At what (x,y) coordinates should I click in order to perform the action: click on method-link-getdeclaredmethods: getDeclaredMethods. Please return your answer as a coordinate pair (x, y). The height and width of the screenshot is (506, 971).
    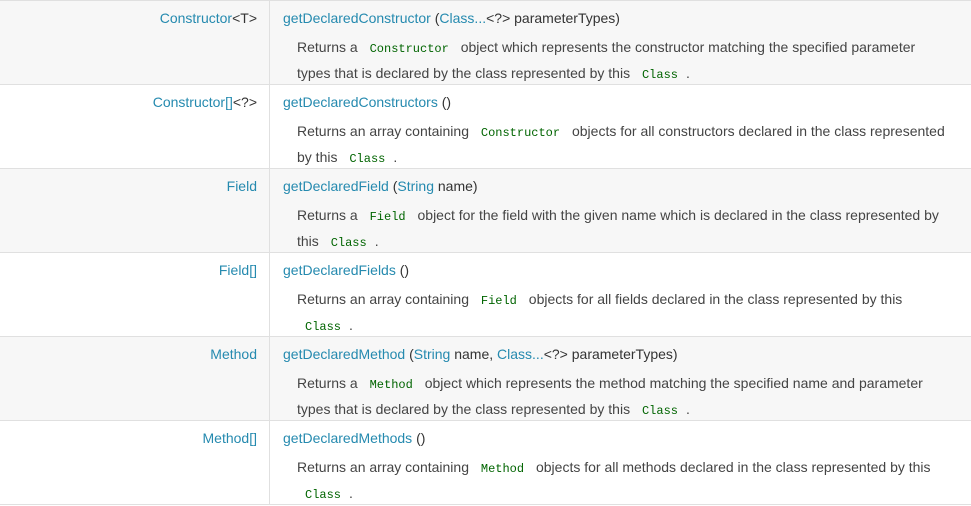
    Looking at the image, I should click on (347, 438).